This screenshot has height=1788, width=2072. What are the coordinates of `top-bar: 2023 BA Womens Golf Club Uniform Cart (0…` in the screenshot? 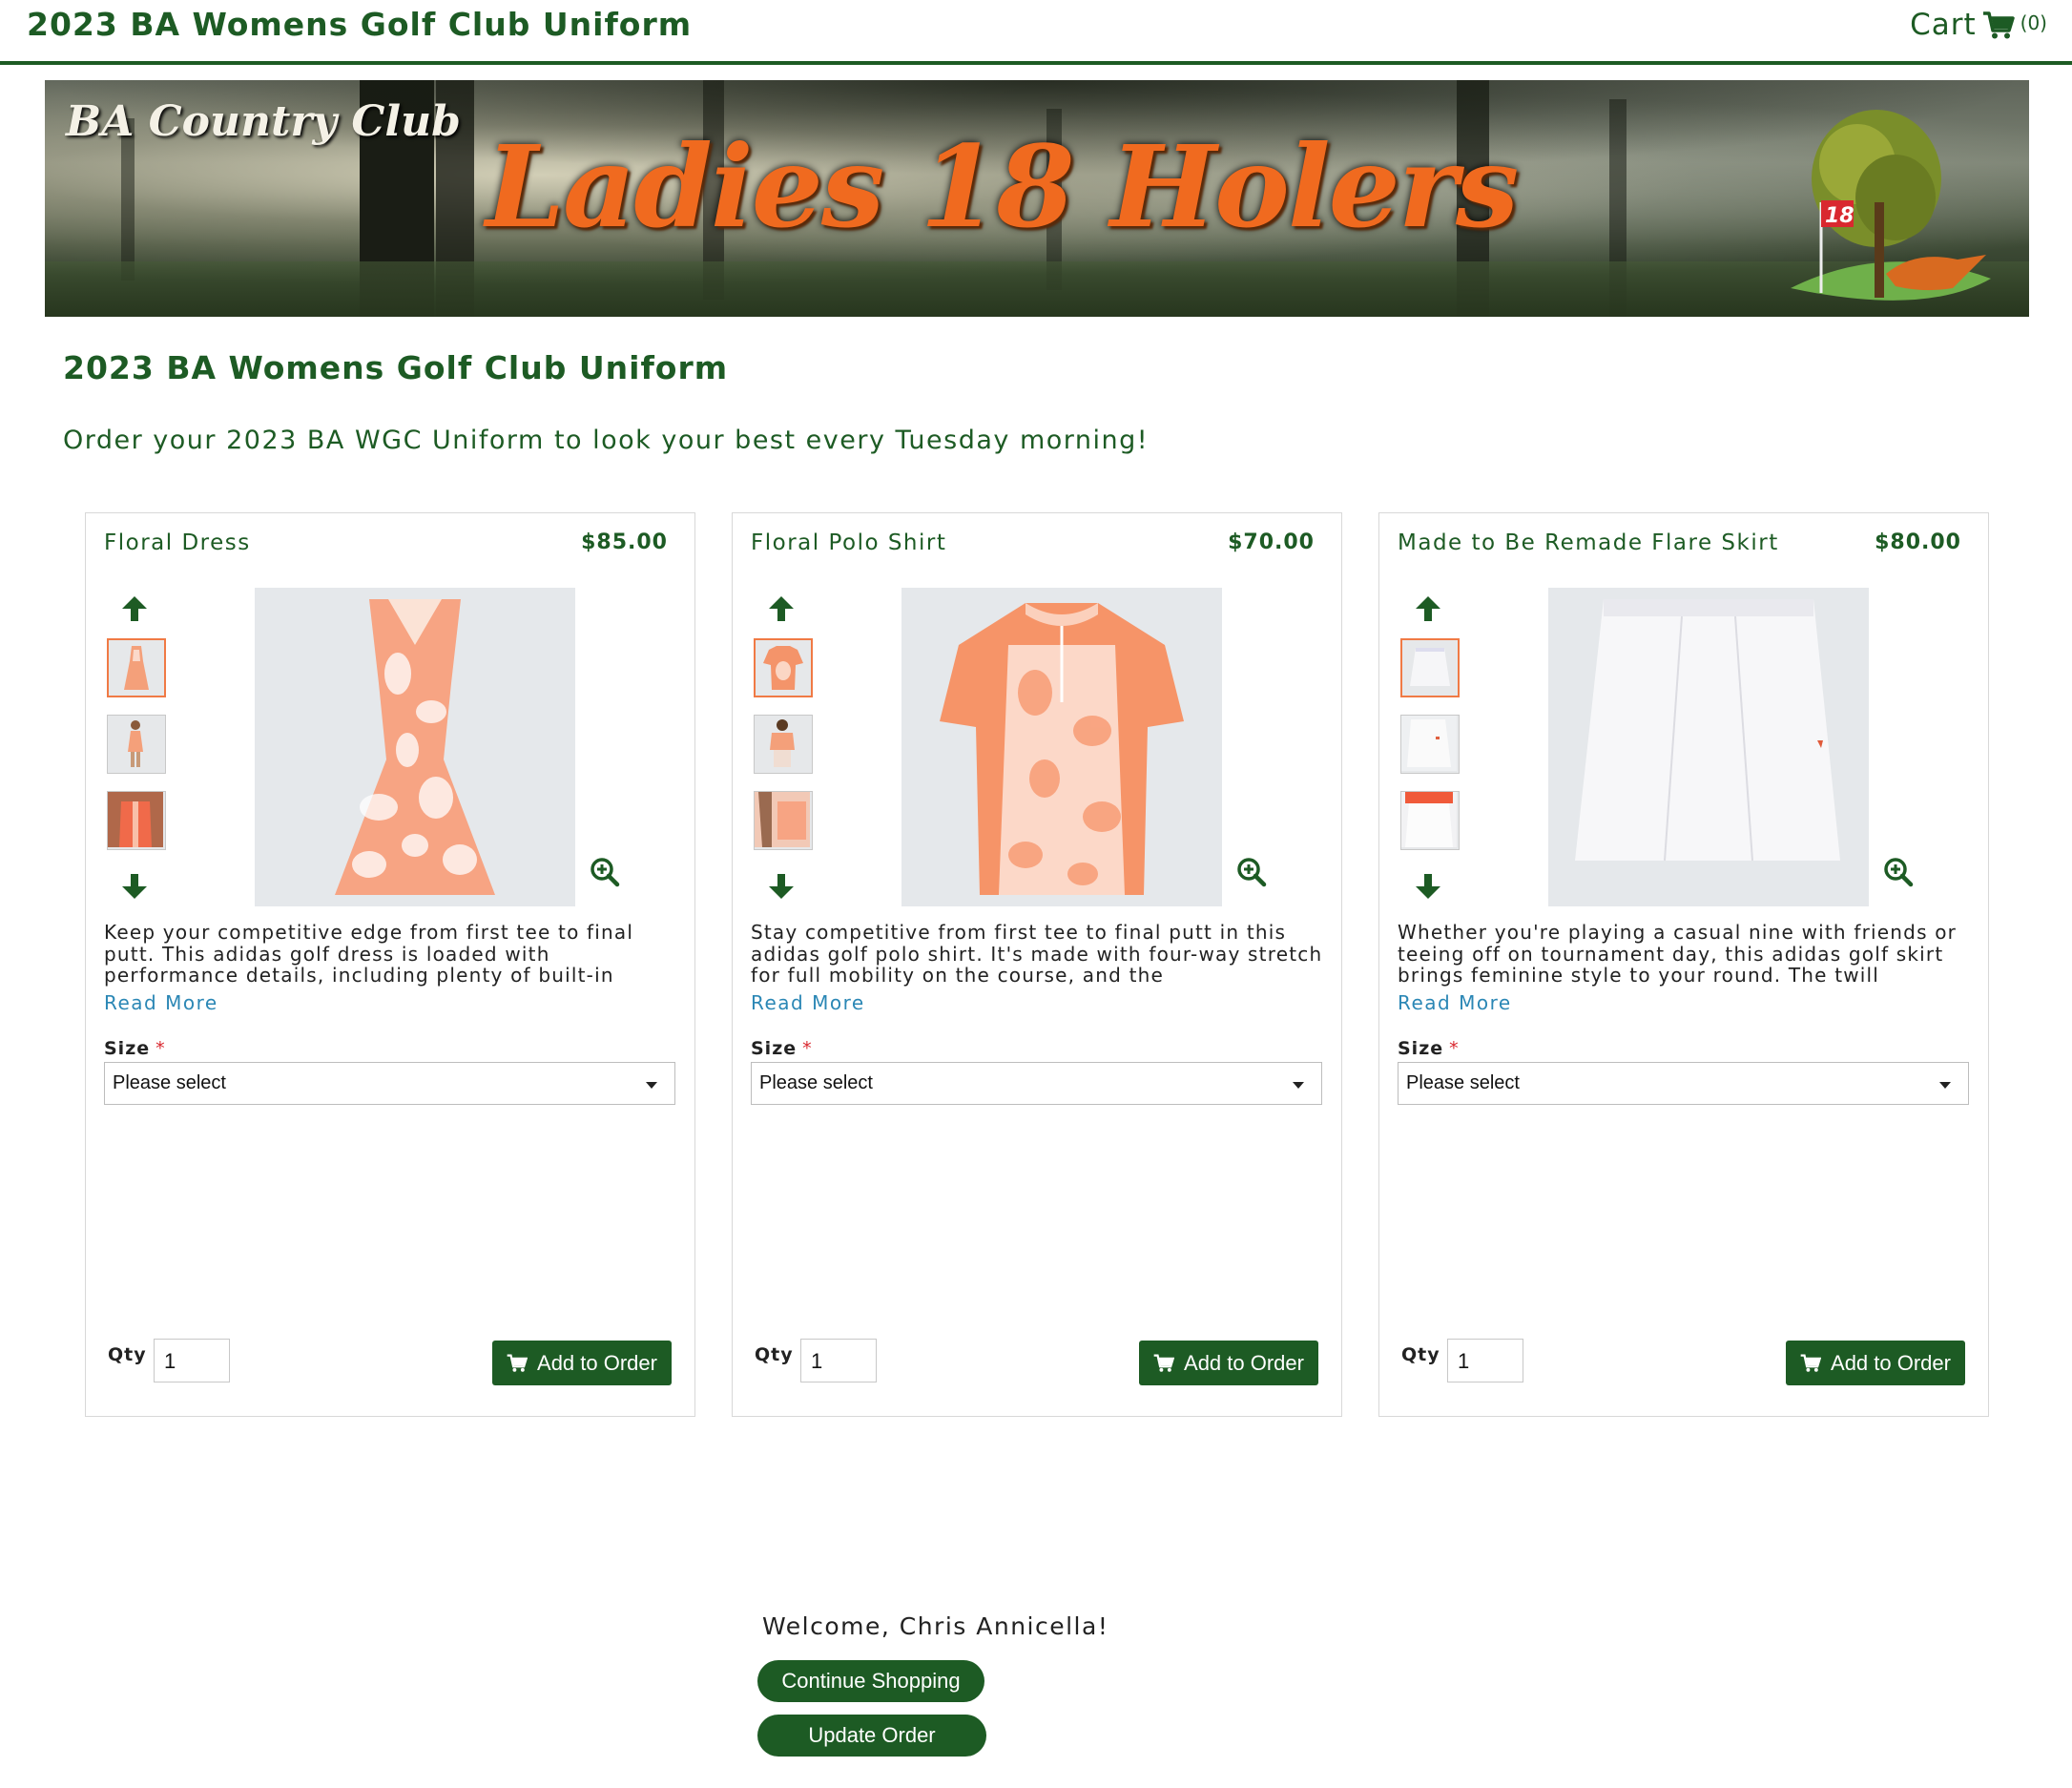 It's located at (1036, 32).